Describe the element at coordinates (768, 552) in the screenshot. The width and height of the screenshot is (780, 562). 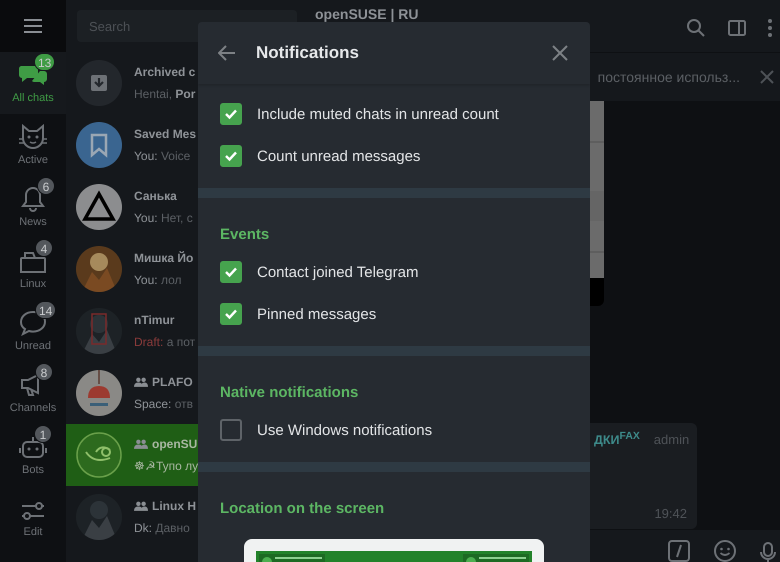
I see `microphone-icon` at that location.